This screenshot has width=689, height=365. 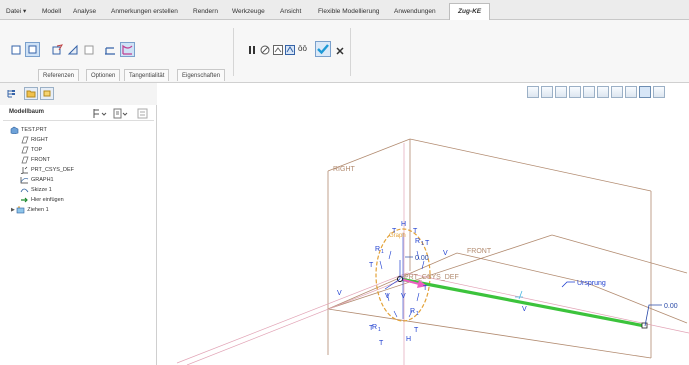 What do you see at coordinates (52, 170) in the screenshot?
I see `tree-item-label: PRT_CSYS_DEF` at bounding box center [52, 170].